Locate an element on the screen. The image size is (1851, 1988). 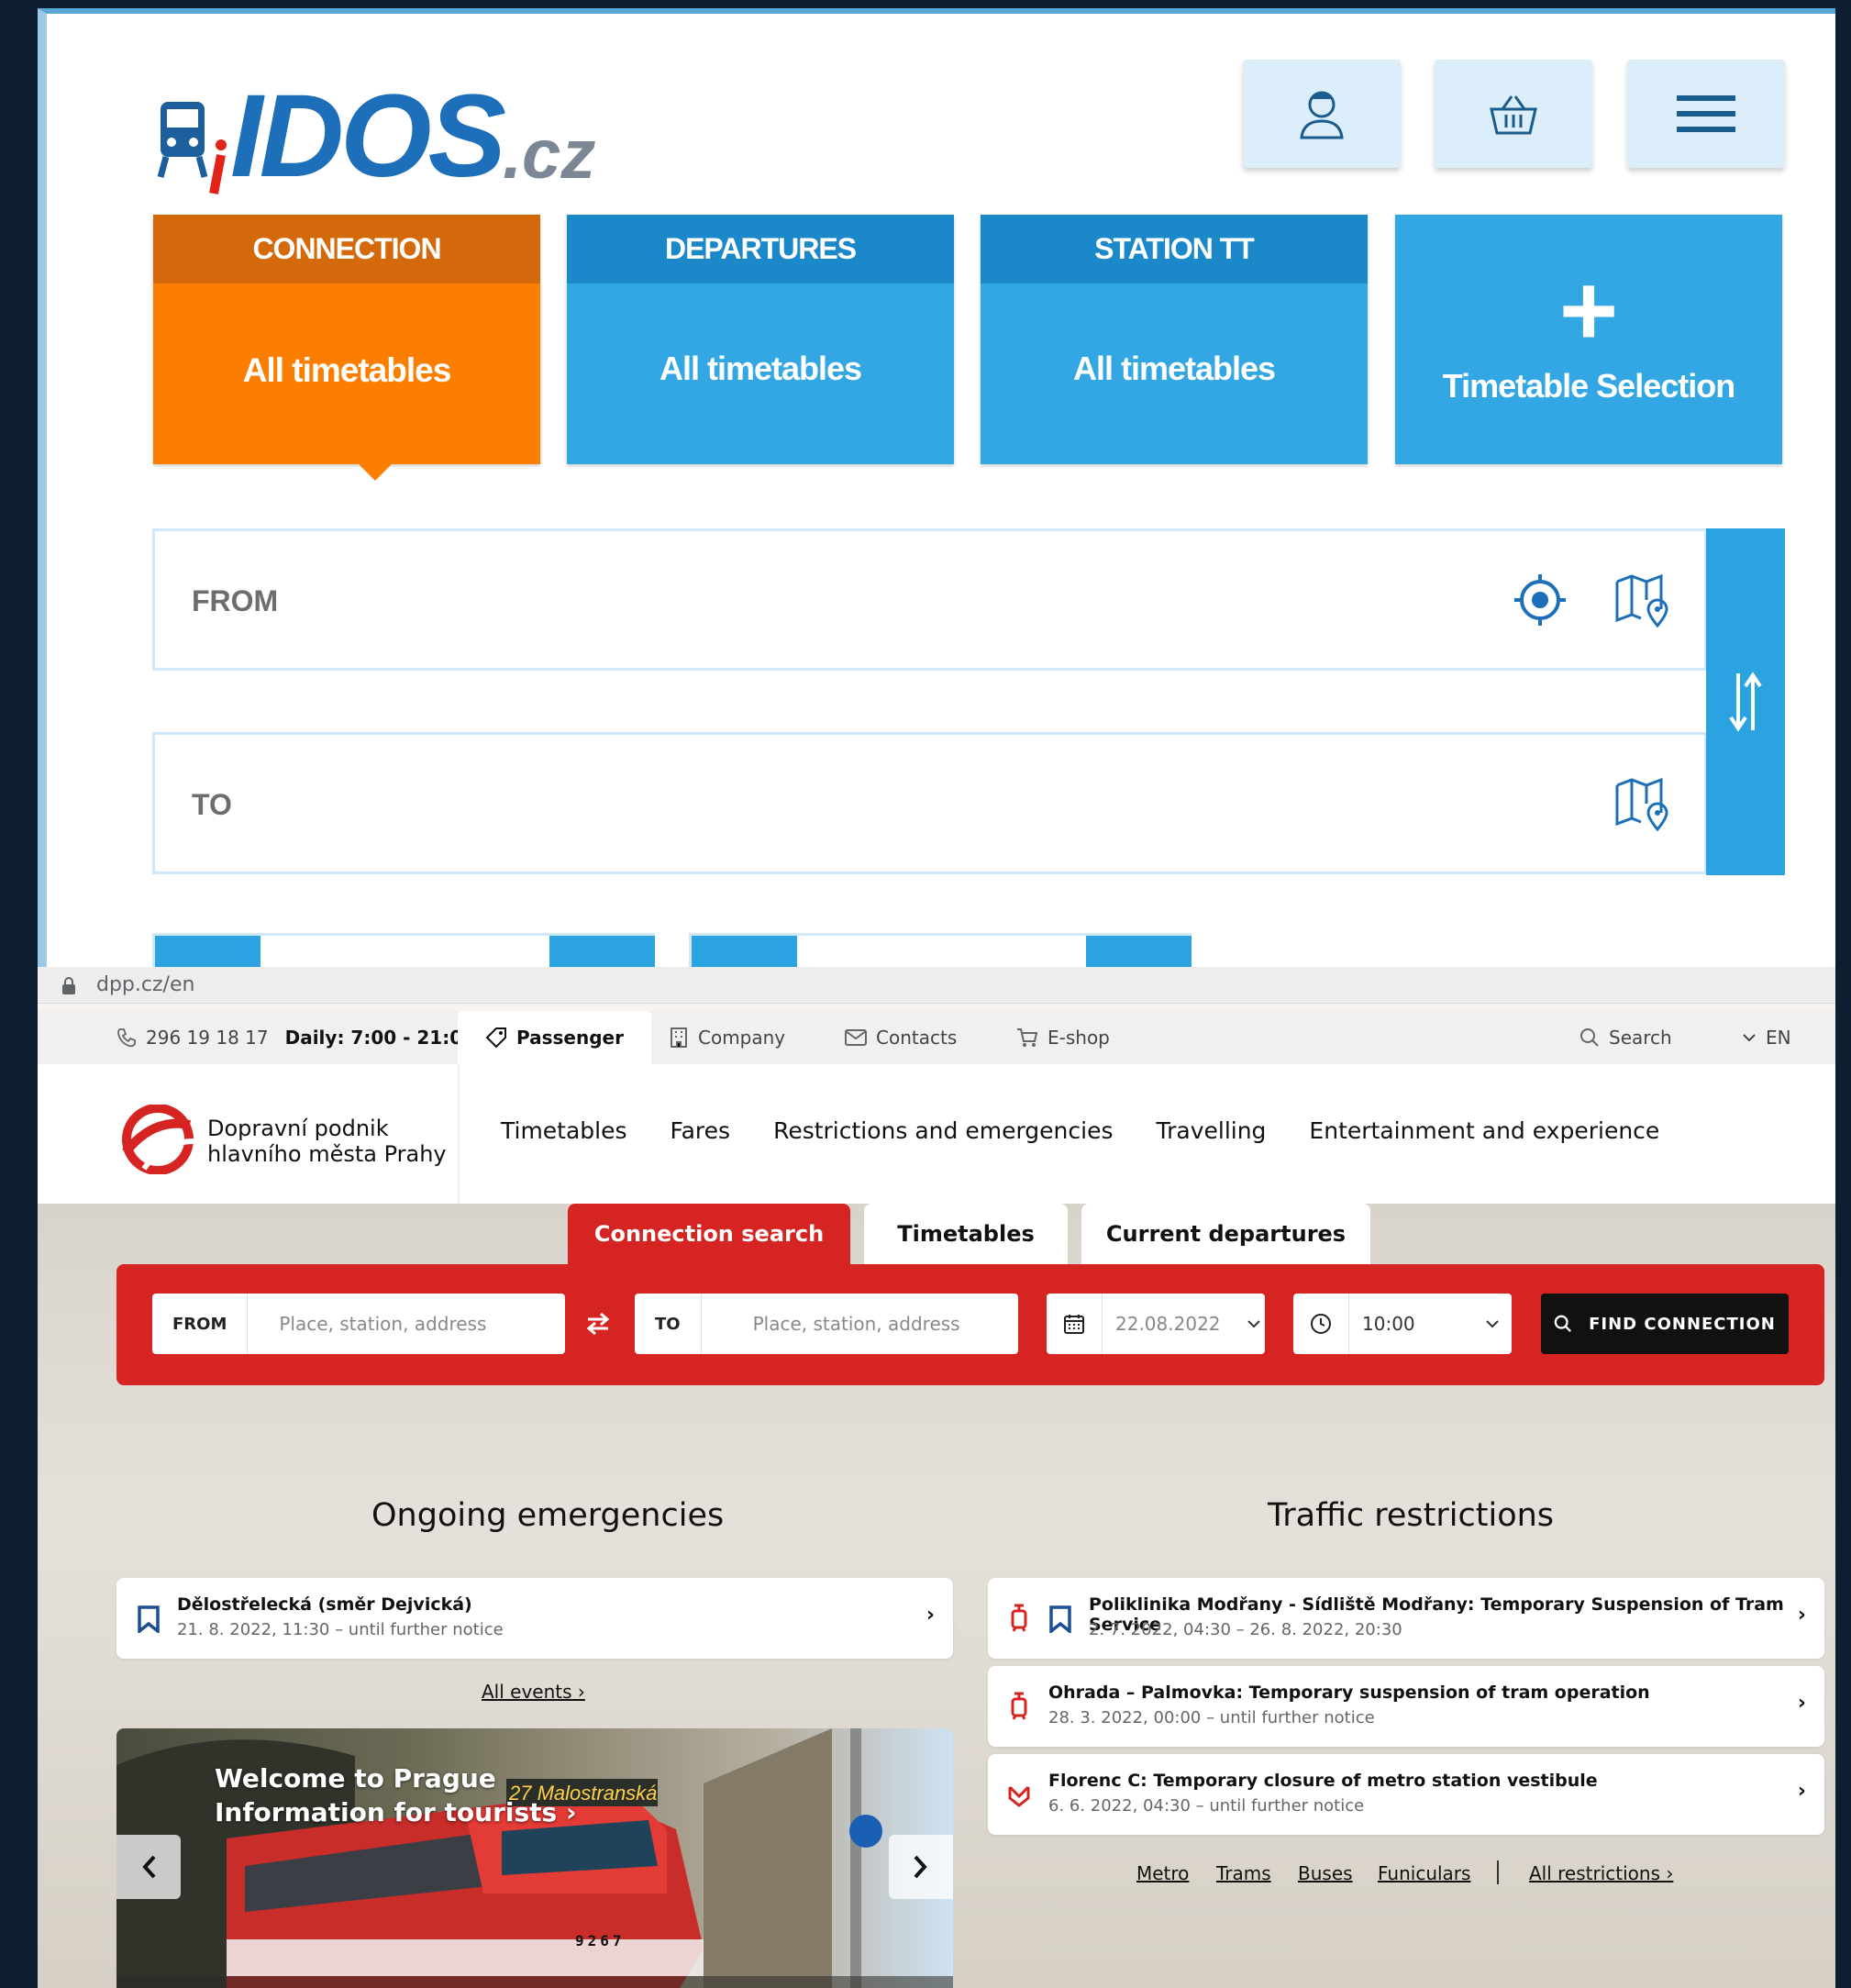
nav-company-label: Company is located at coordinates (742, 1038).